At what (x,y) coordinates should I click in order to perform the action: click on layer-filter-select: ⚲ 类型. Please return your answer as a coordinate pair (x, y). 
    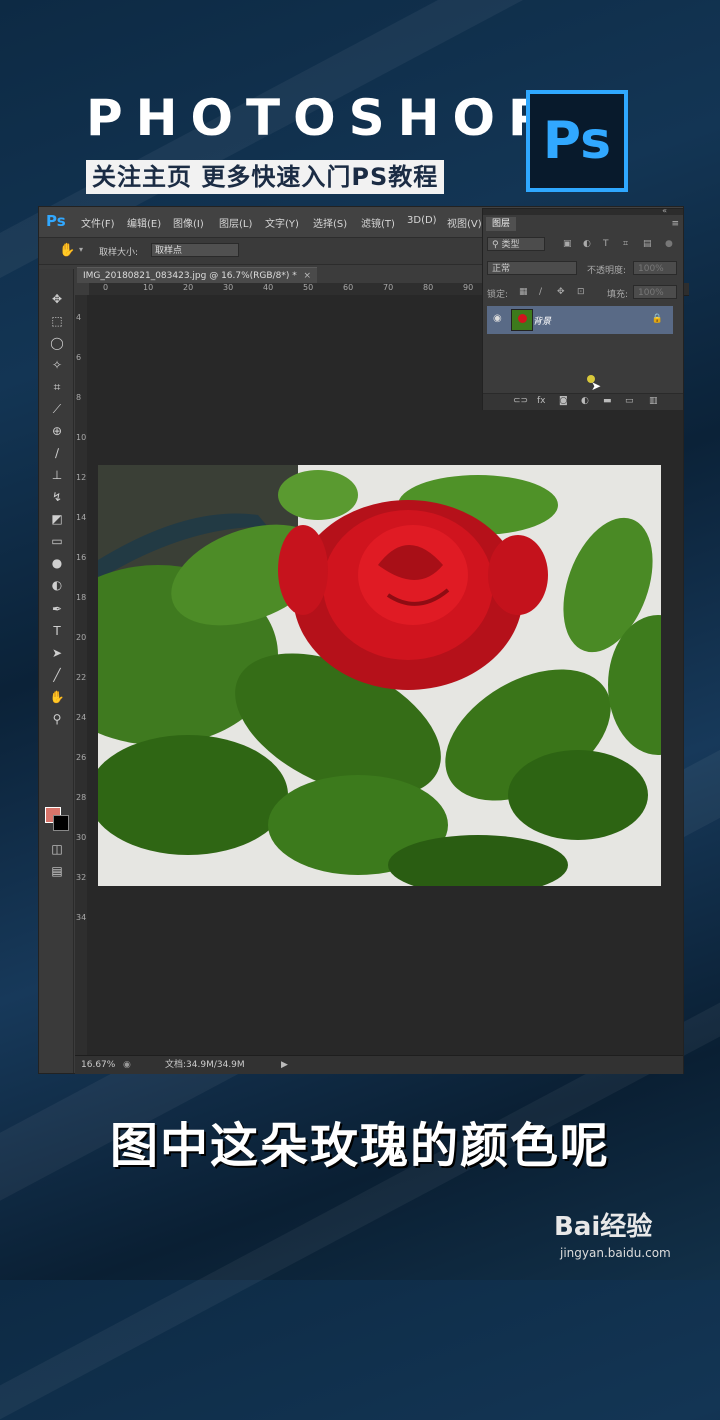
    Looking at the image, I should click on (516, 244).